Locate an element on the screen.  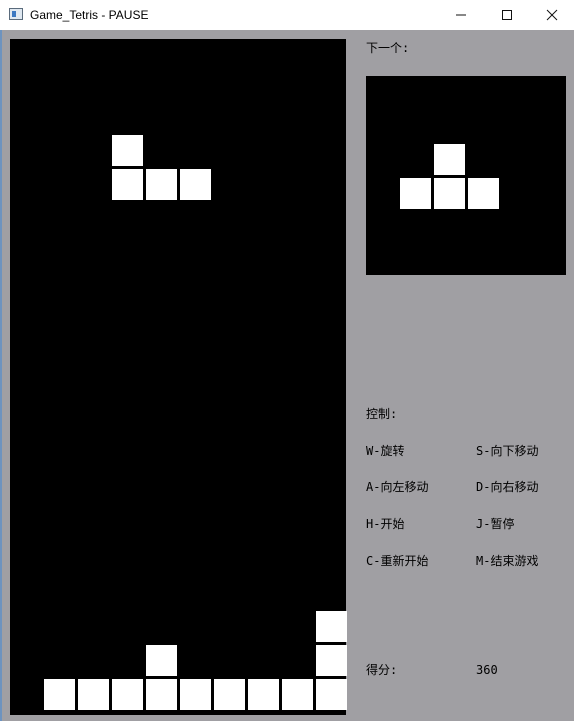
next-piece-preview is located at coordinates (466, 175).